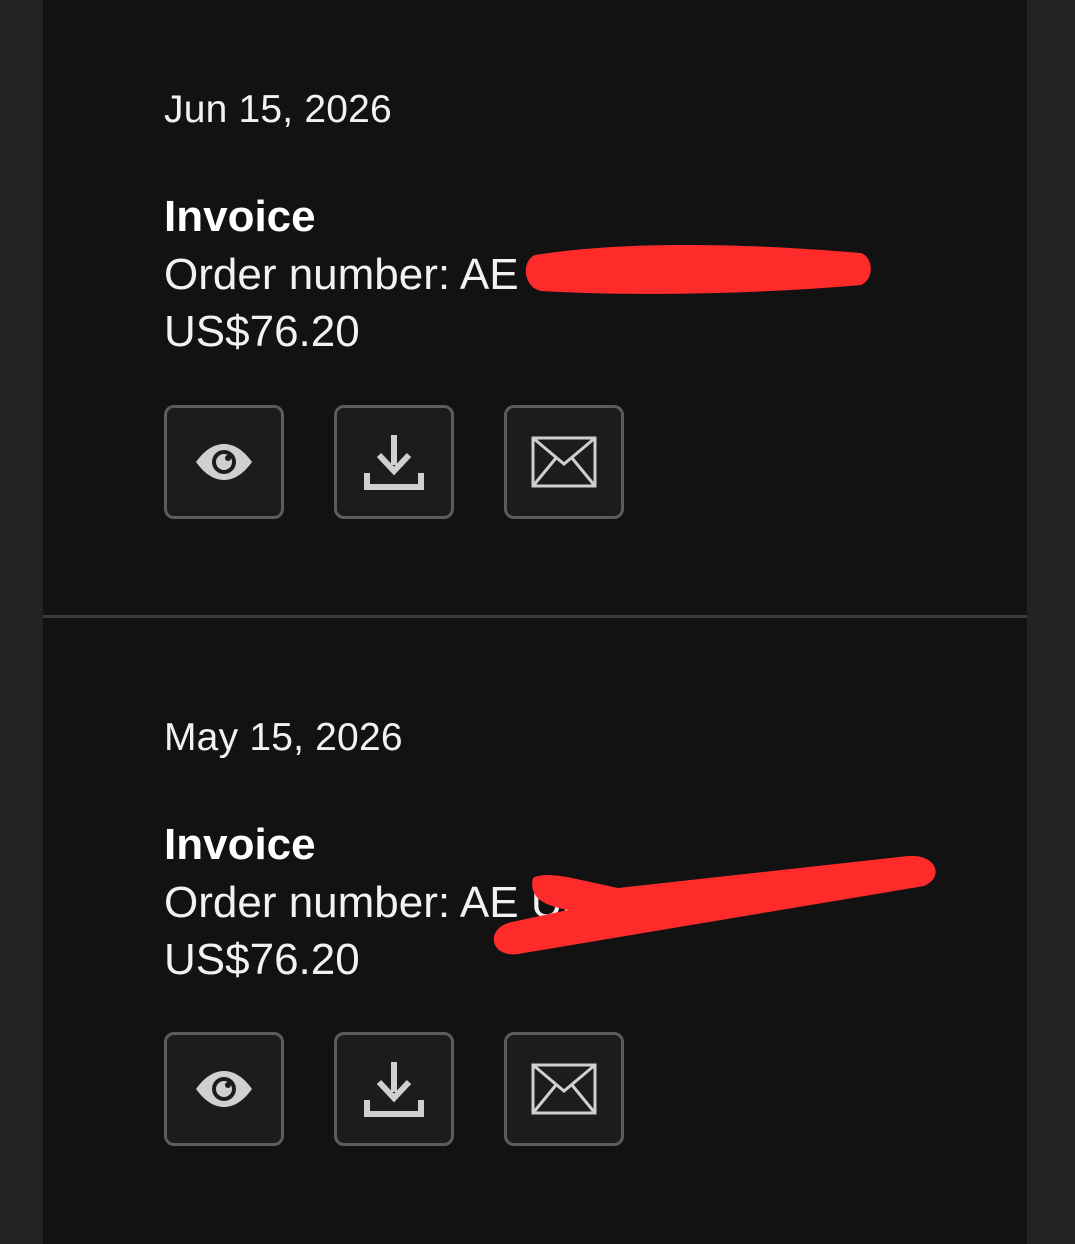  Describe the element at coordinates (378, 902) in the screenshot. I see `order-number: Order number: AE US` at that location.